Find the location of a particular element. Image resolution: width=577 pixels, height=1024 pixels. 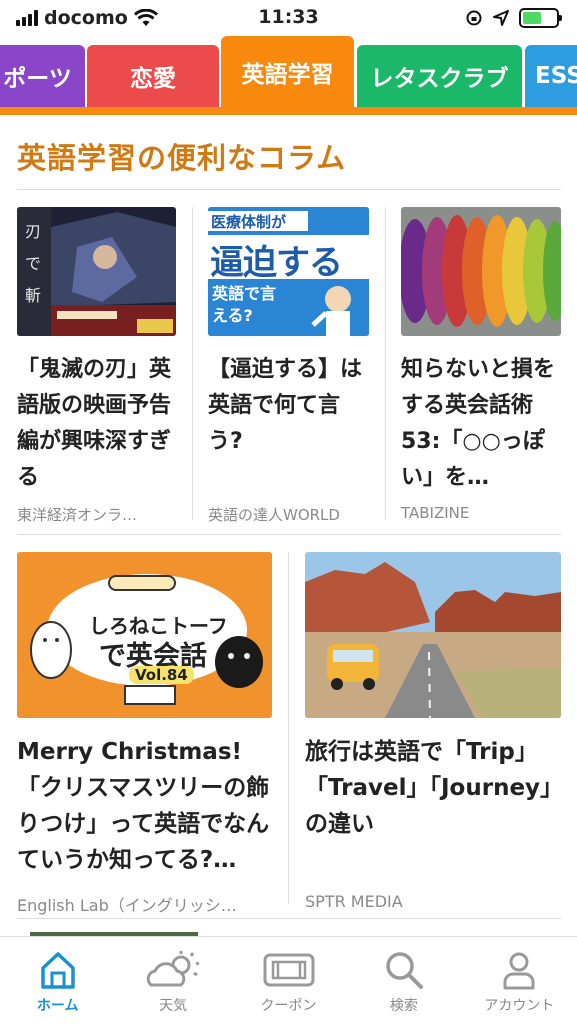

thumb-caption-sub: 英語で言える? is located at coordinates (244, 304).